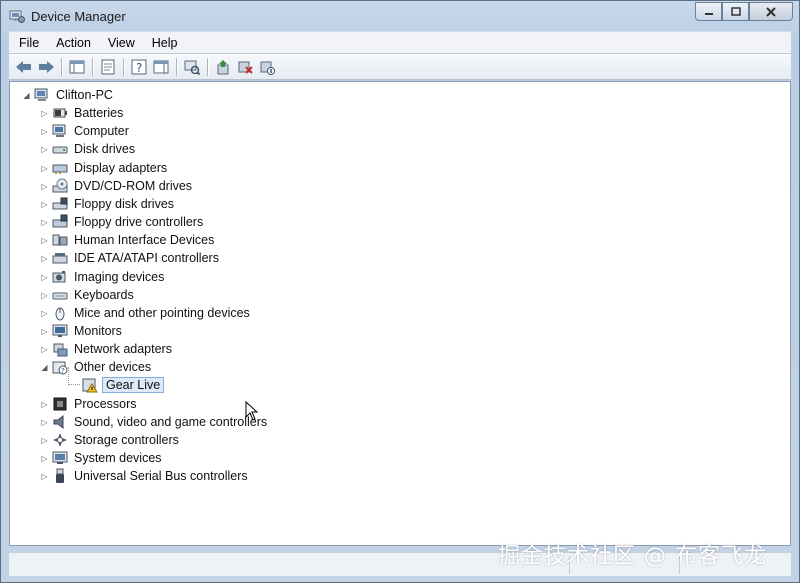 Image resolution: width=800 pixels, height=583 pixels. I want to click on maximize-button, so click(735, 11).